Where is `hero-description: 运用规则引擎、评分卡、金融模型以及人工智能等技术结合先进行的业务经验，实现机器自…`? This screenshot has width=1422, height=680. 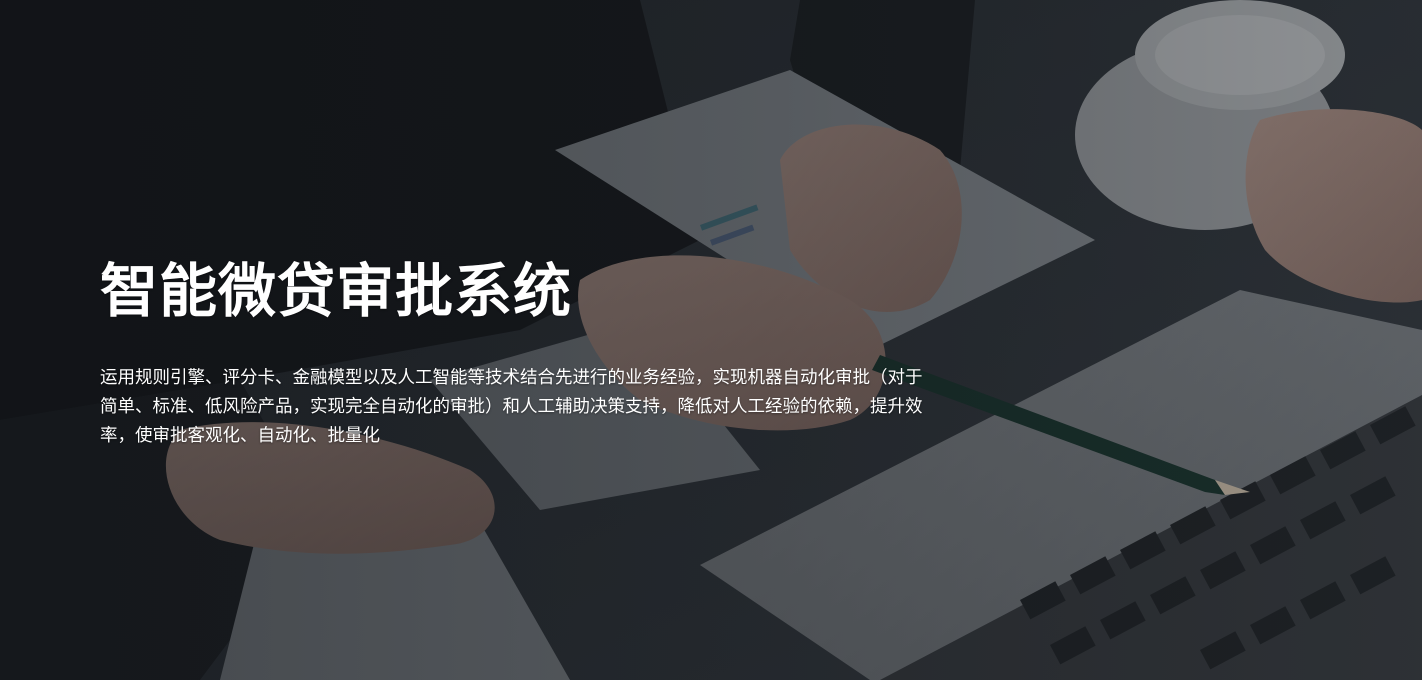 hero-description: 运用规则引擎、评分卡、金融模型以及人工智能等技术结合先进行的业务经验，实现机器自… is located at coordinates (511, 406).